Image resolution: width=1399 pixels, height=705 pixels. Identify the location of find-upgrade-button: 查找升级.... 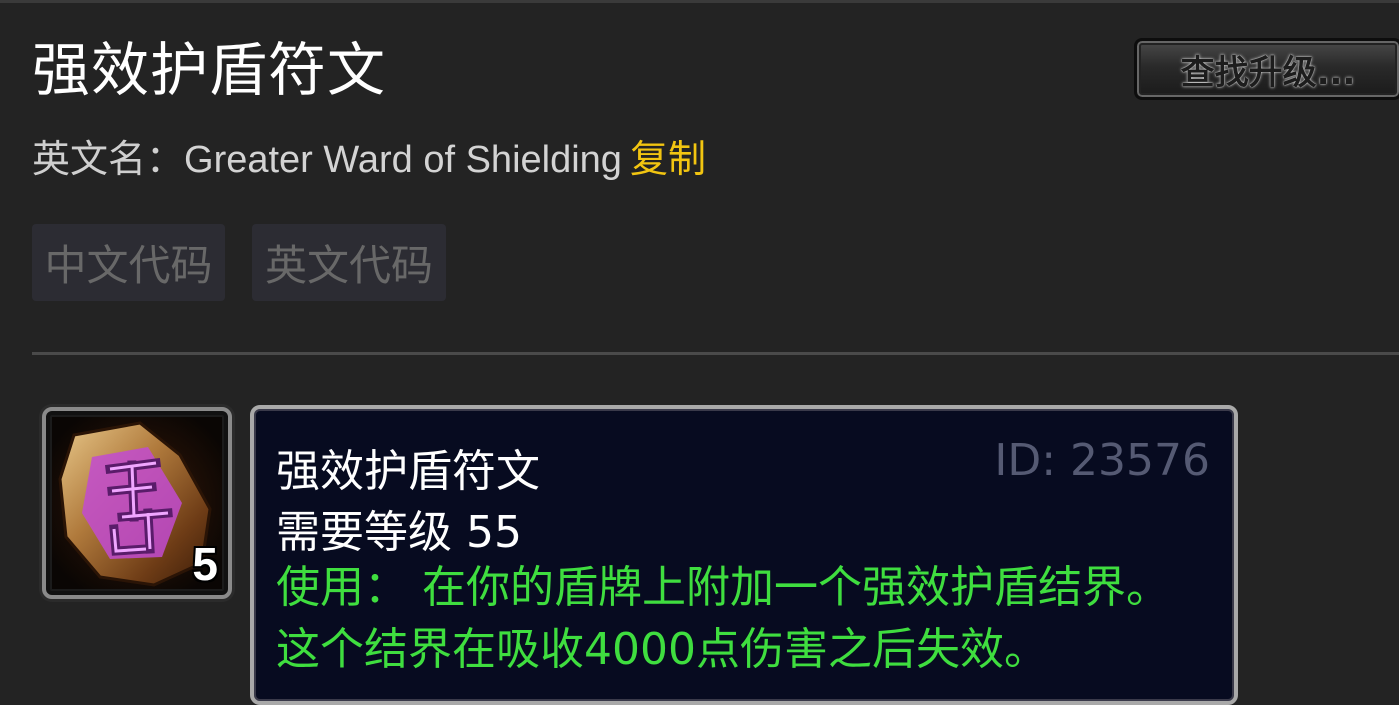
(1266, 69).